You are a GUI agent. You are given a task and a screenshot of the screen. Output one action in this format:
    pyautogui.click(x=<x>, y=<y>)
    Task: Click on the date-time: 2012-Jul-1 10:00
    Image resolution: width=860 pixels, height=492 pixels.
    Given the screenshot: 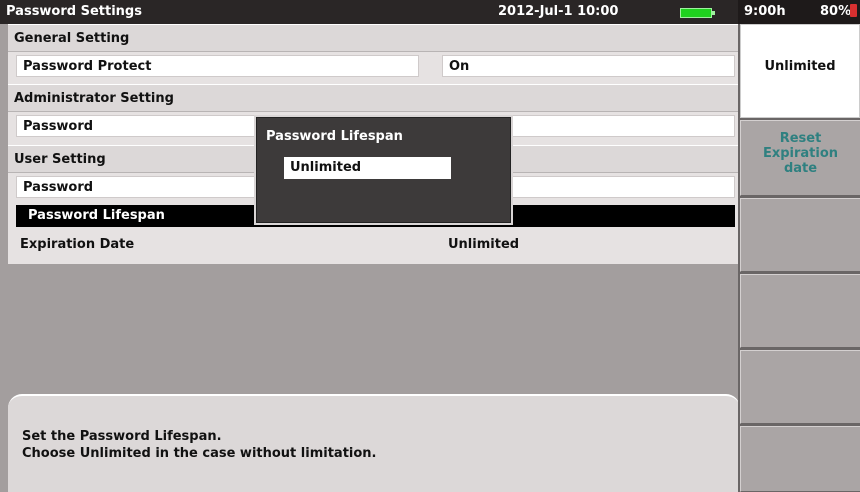 What is the action you would take?
    pyautogui.click(x=558, y=11)
    